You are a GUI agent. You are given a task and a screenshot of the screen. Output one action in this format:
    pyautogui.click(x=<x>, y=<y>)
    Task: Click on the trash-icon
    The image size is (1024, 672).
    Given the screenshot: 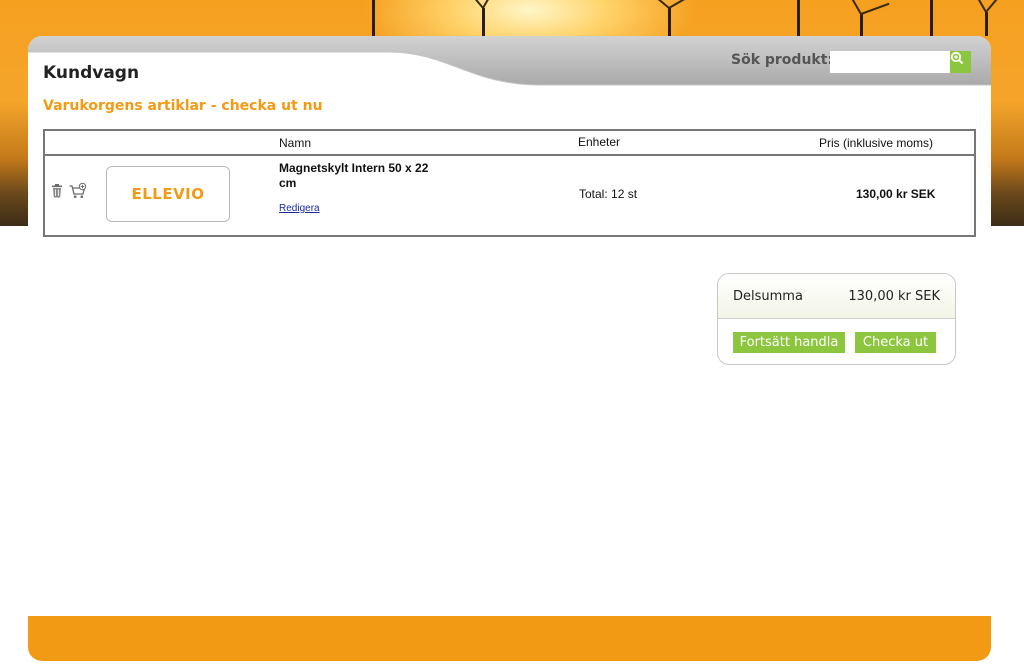 What is the action you would take?
    pyautogui.click(x=57, y=193)
    